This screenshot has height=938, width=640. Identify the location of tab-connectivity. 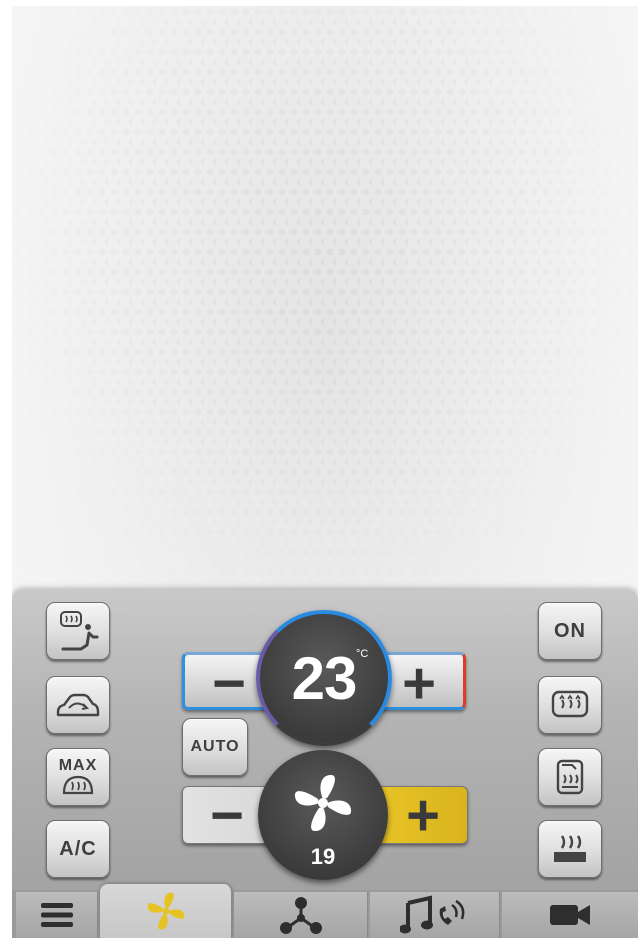
(301, 915).